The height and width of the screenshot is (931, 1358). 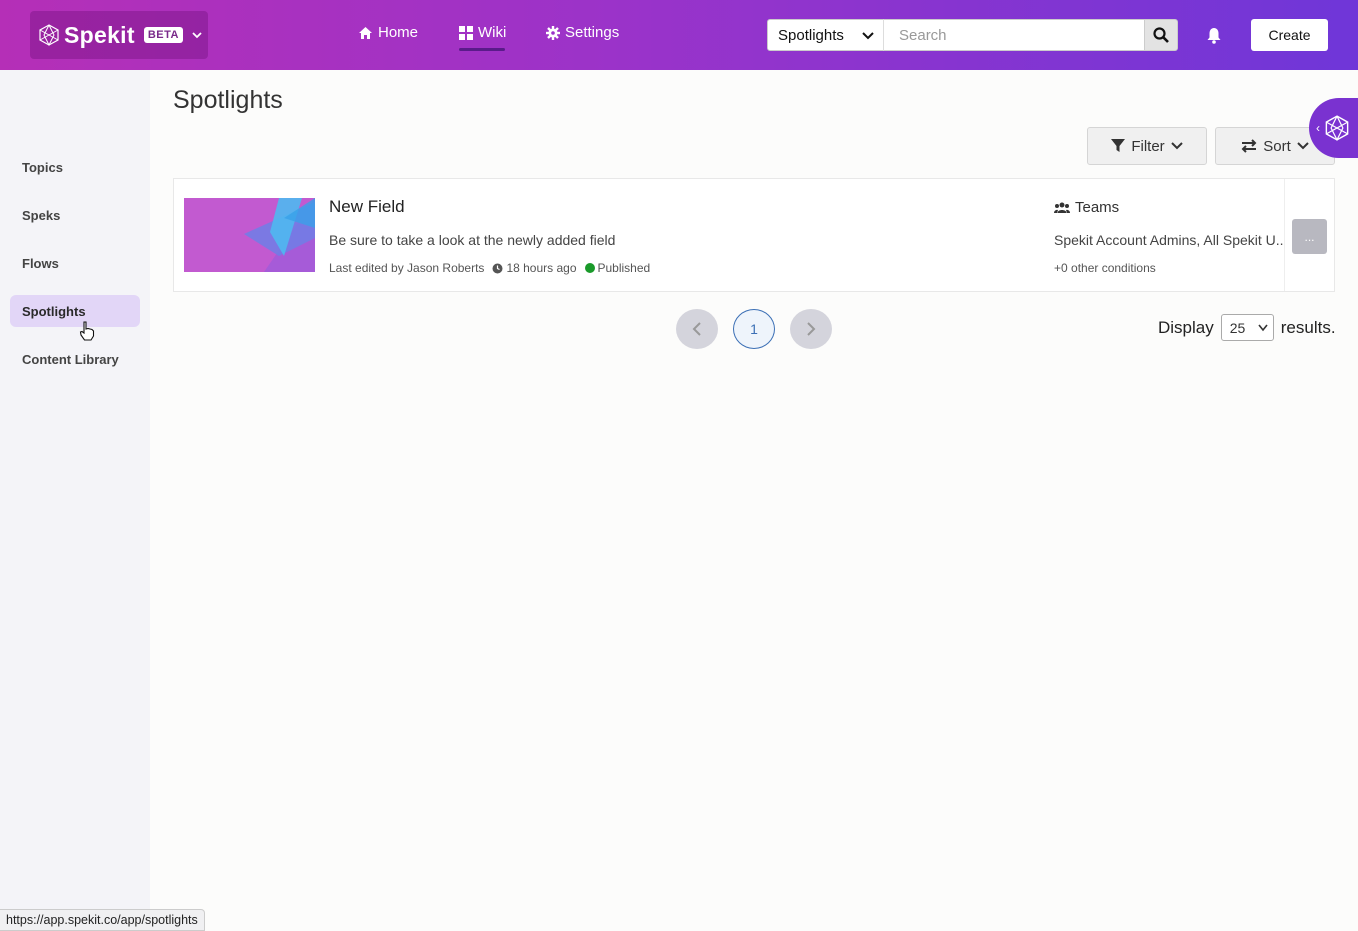 I want to click on home-icon, so click(x=365, y=32).